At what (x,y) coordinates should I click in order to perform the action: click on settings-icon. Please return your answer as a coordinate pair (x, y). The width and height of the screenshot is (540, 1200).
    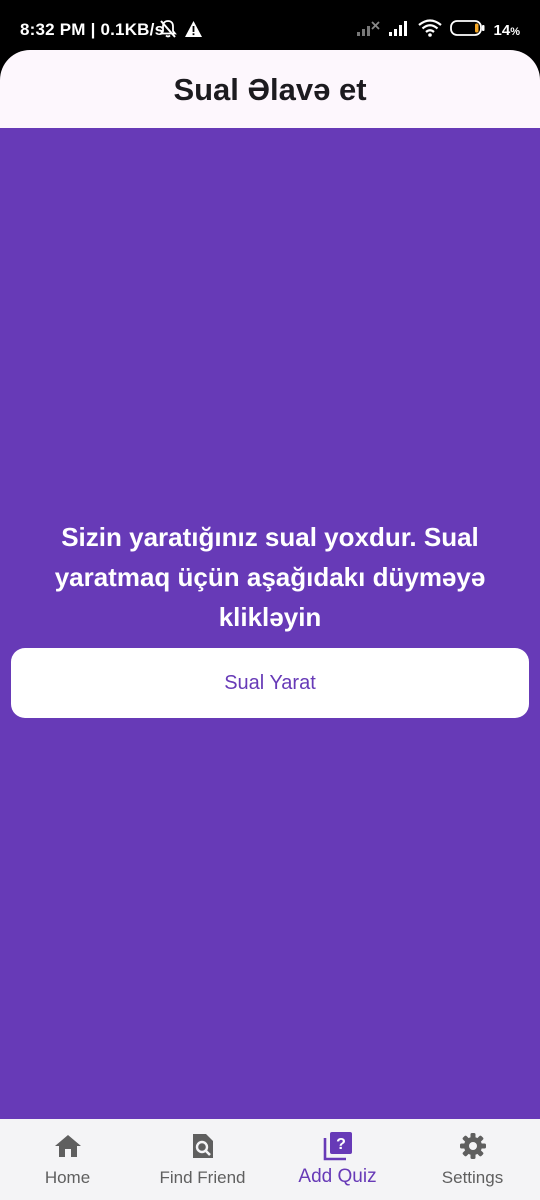
    Looking at the image, I should click on (473, 1146).